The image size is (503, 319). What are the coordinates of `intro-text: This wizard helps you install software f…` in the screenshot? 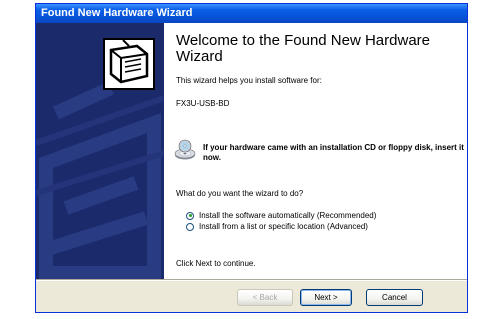 It's located at (249, 80).